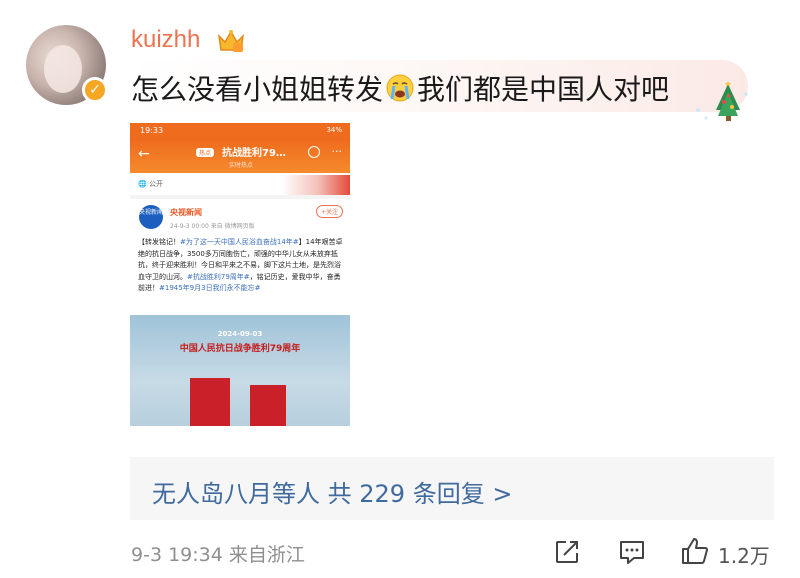 This screenshot has width=800, height=578. What do you see at coordinates (332, 491) in the screenshot?
I see `replies-link: 无人岛八月等人 共 229 条回复 >` at bounding box center [332, 491].